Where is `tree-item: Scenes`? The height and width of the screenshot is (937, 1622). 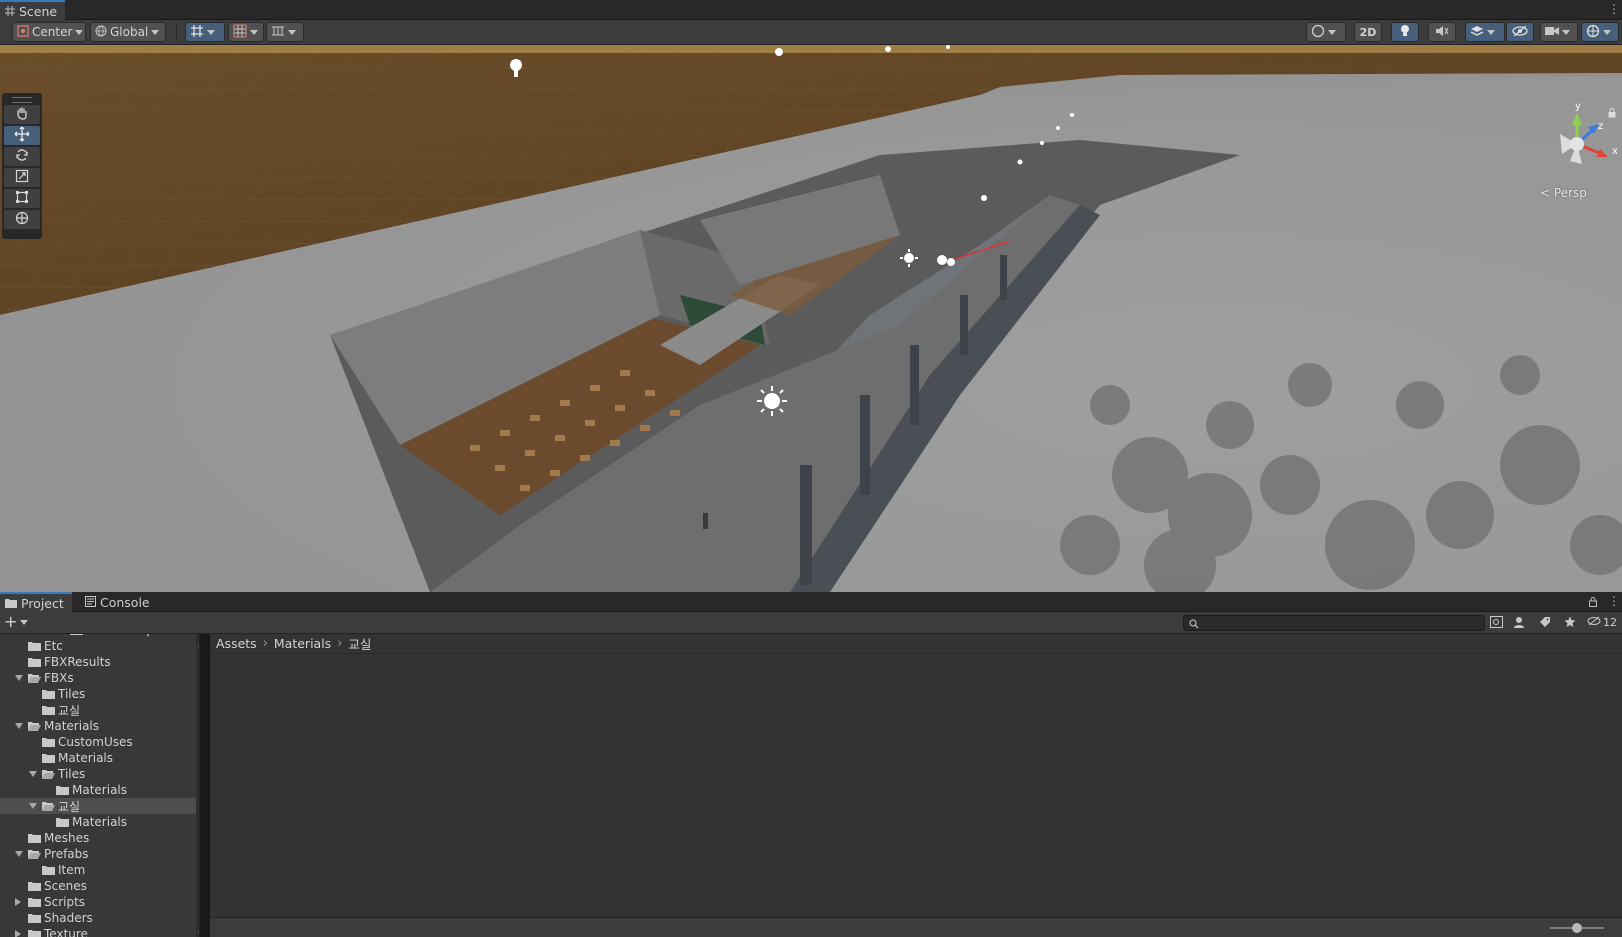 tree-item: Scenes is located at coordinates (98, 886).